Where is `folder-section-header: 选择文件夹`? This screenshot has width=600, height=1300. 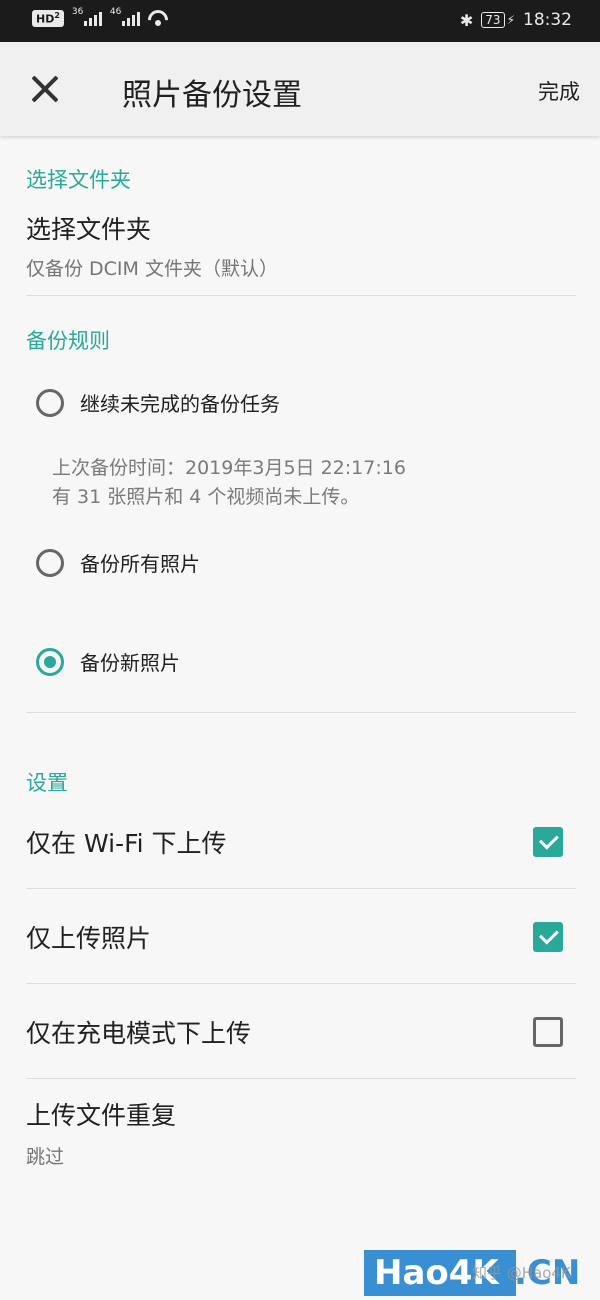 folder-section-header: 选择文件夹 is located at coordinates (78, 180).